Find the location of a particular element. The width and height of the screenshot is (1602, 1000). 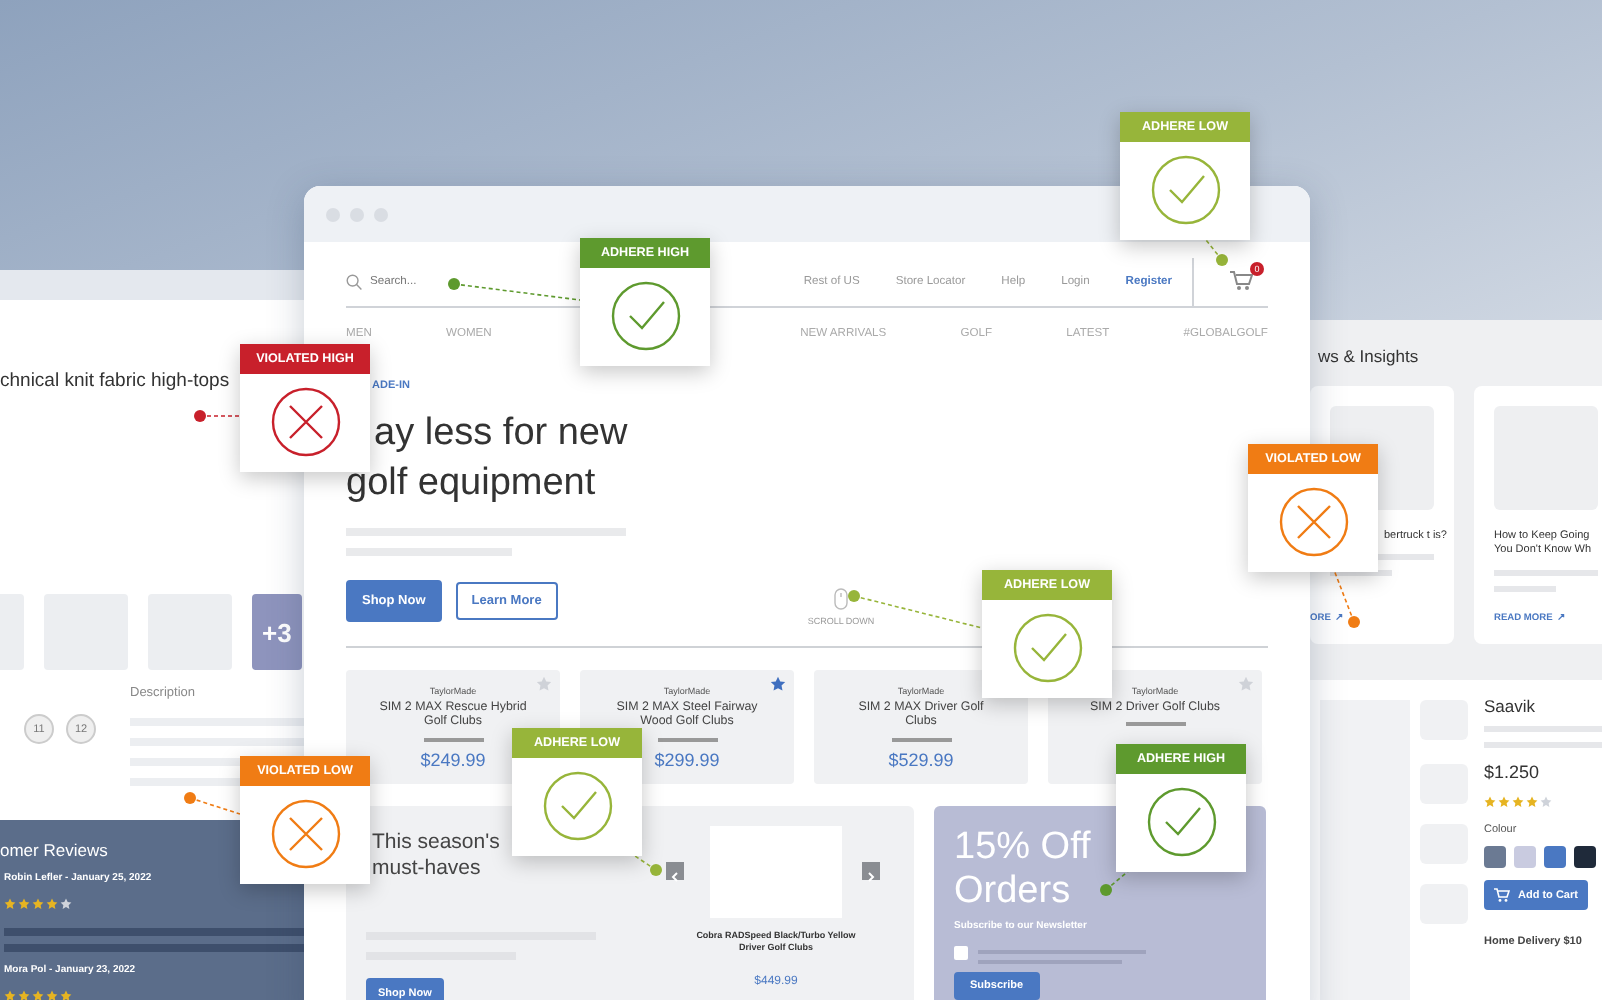

product-price: $249.99 is located at coordinates (453, 759).